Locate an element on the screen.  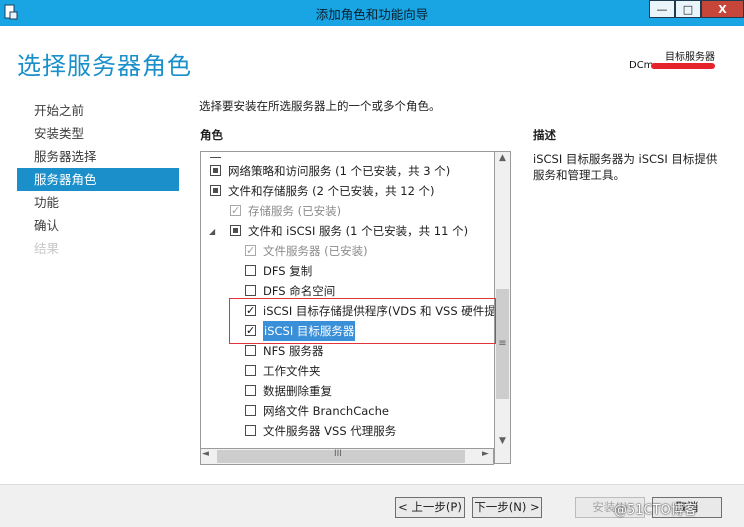
next-button: 下一步(N) > is located at coordinates (507, 507).